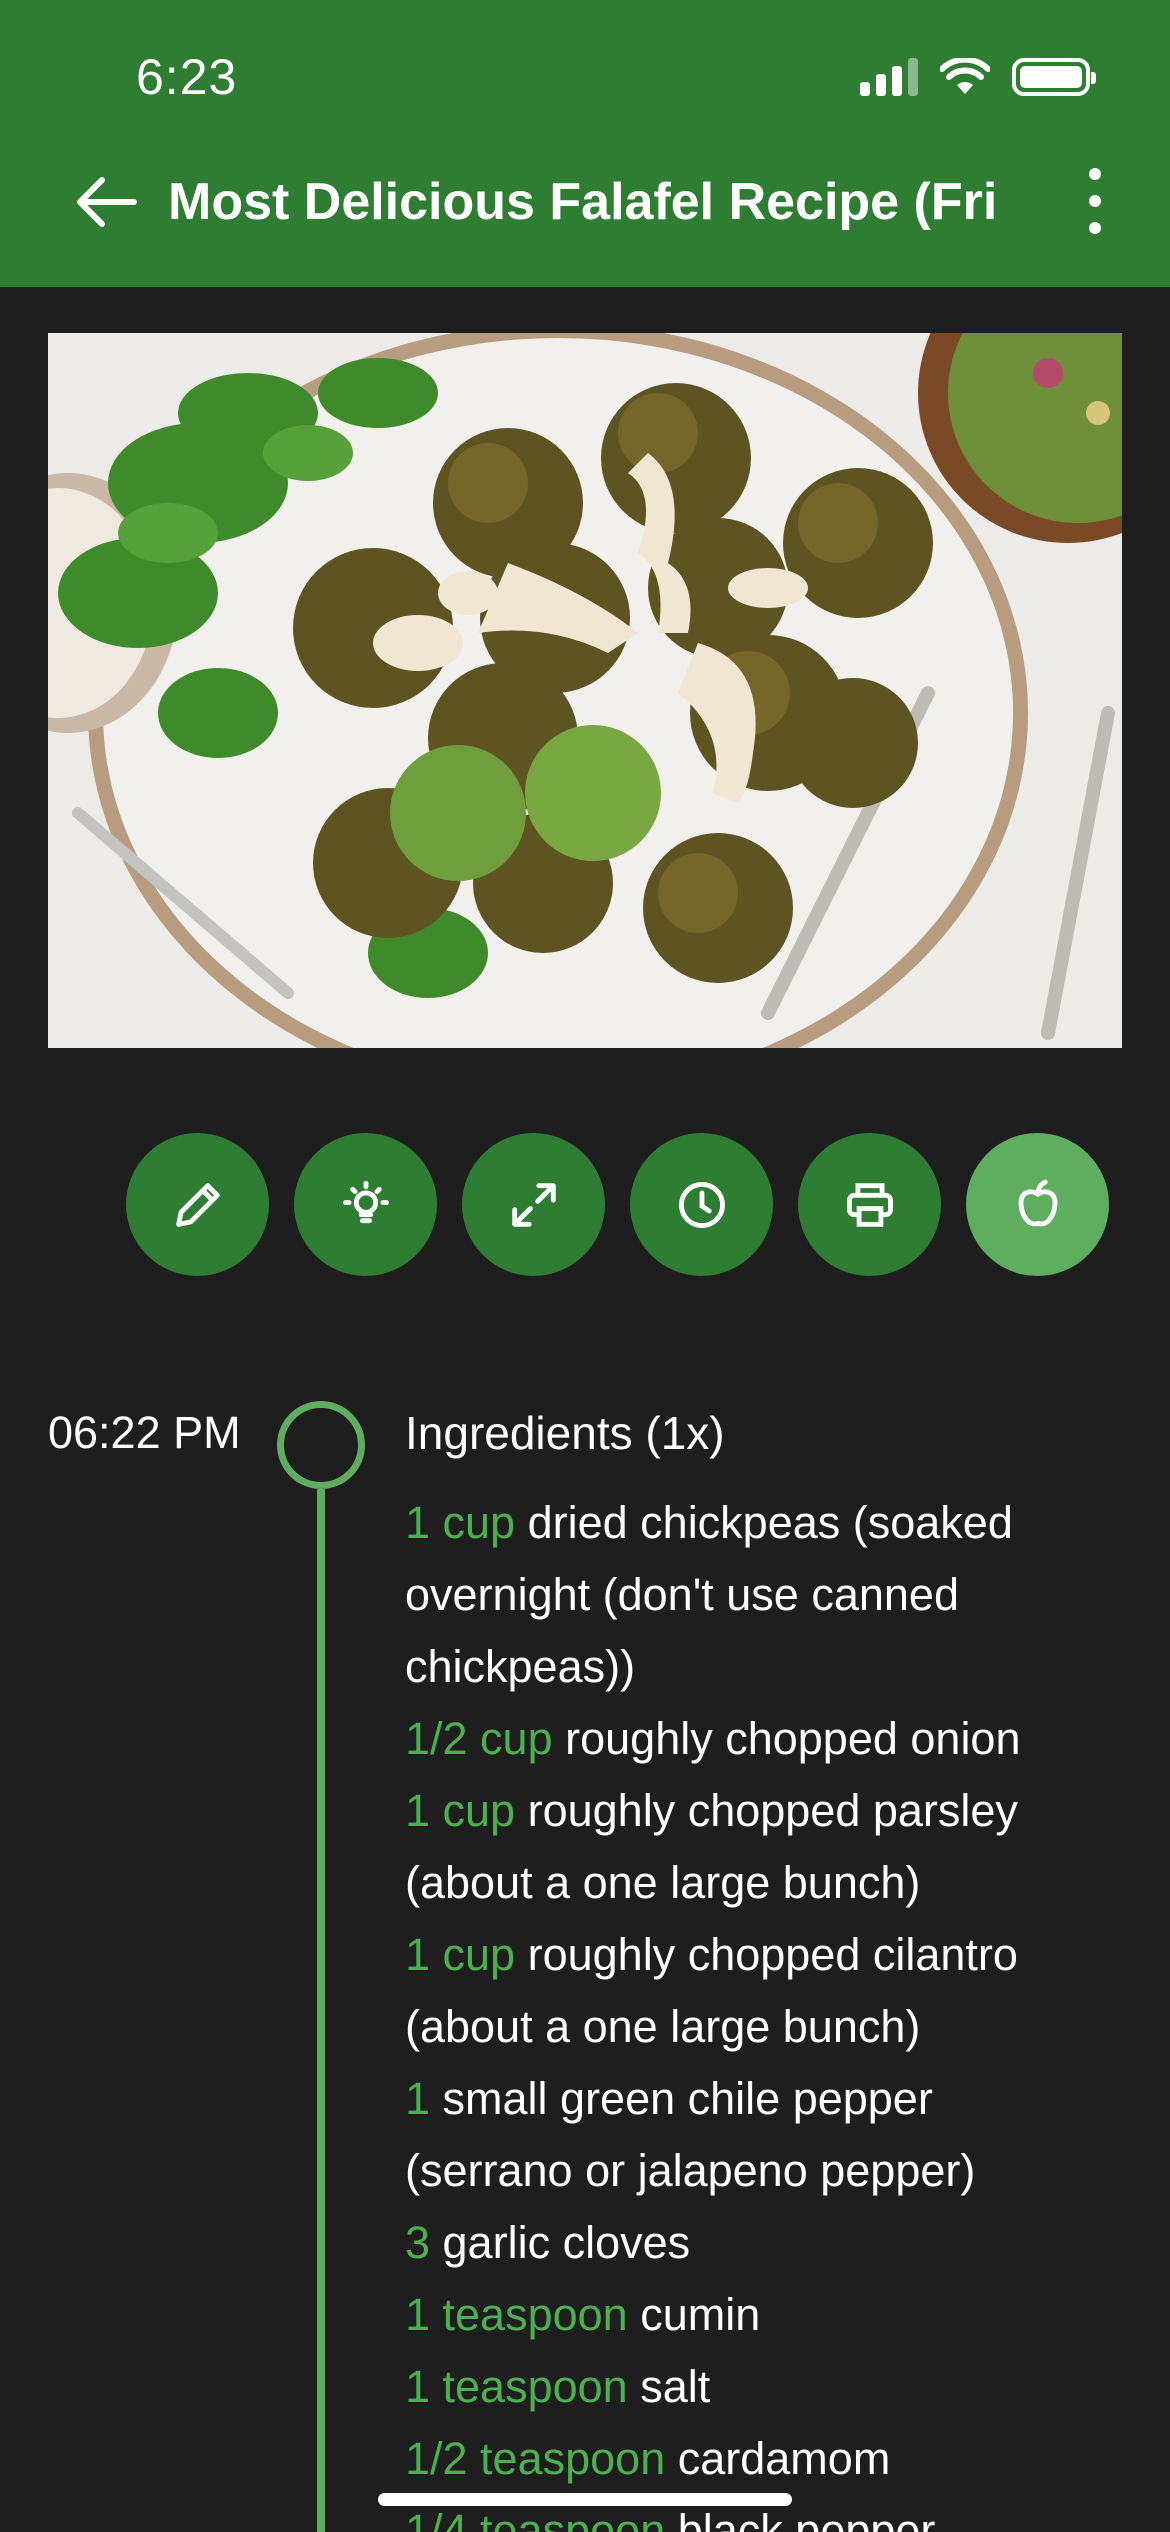  I want to click on ingredient-text: black pepper, so click(800, 2518).